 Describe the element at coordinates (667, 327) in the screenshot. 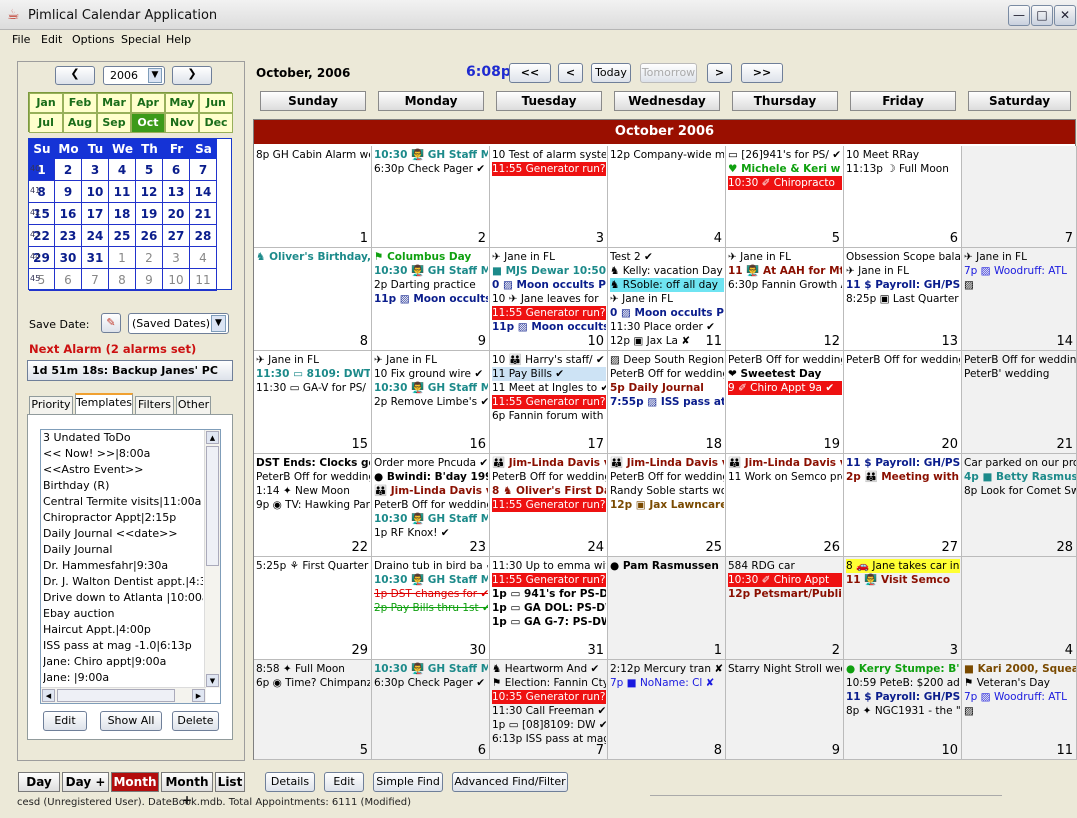

I see `calendar-event: 11:30 Place order ✔` at that location.